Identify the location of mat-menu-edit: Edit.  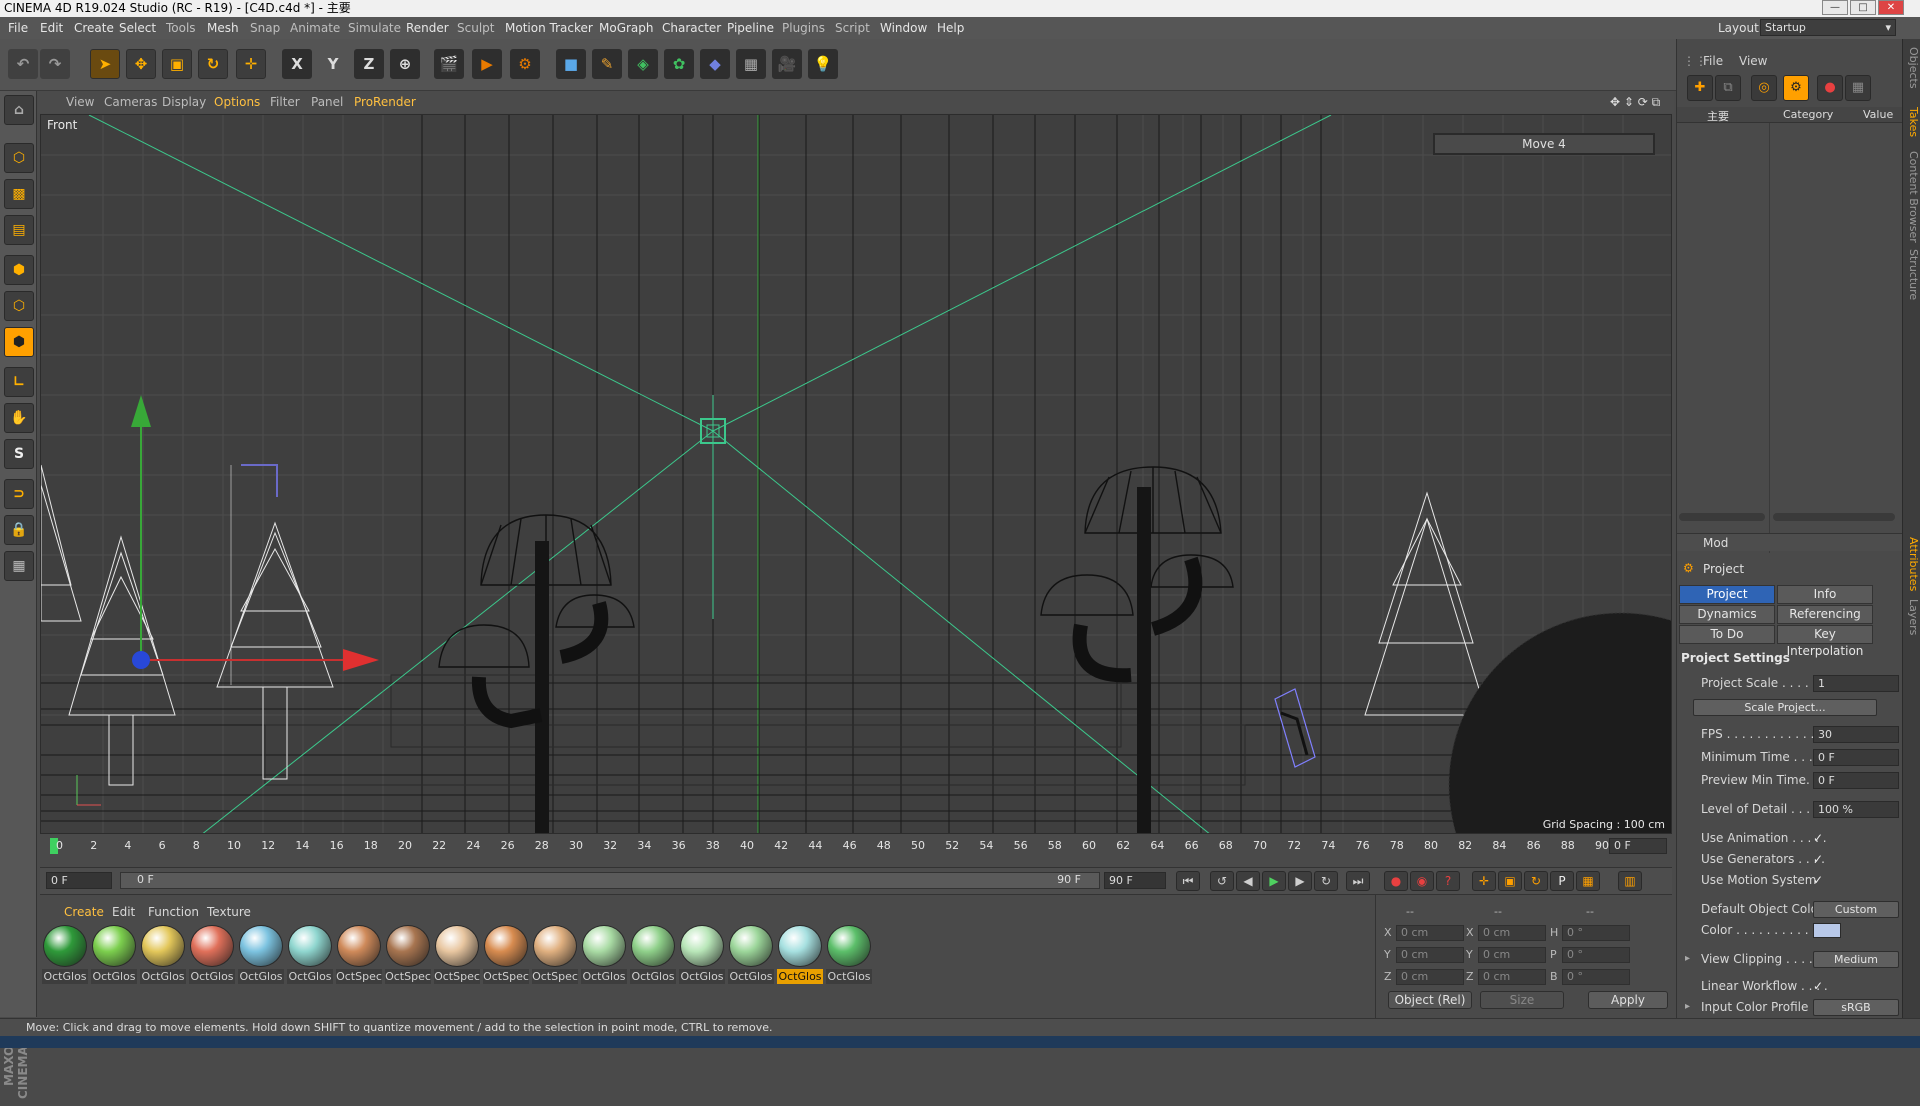
(123, 912).